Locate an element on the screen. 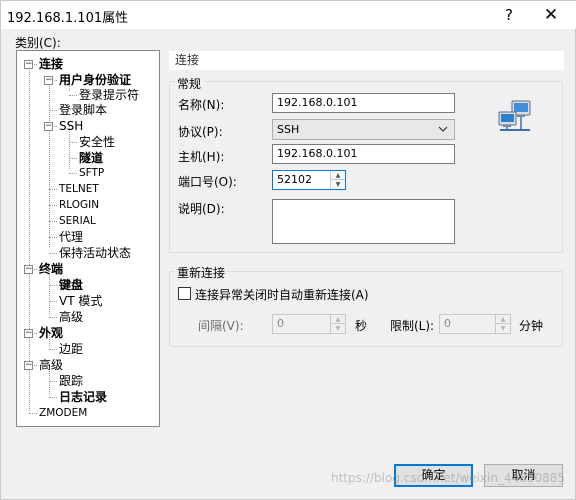 The image size is (576, 500). panel-header: 连接 is located at coordinates (366, 60).